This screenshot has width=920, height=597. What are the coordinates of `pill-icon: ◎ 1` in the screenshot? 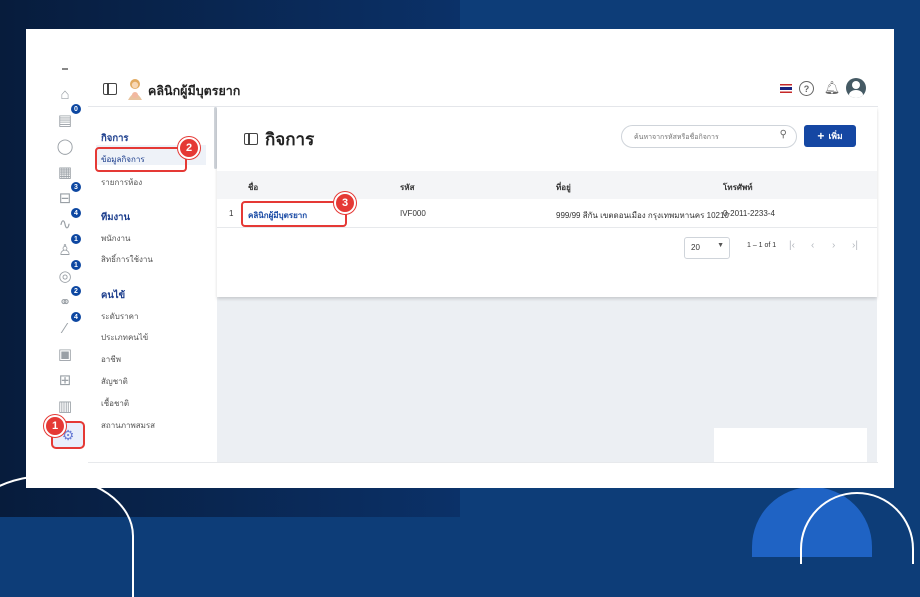 It's located at (66, 273).